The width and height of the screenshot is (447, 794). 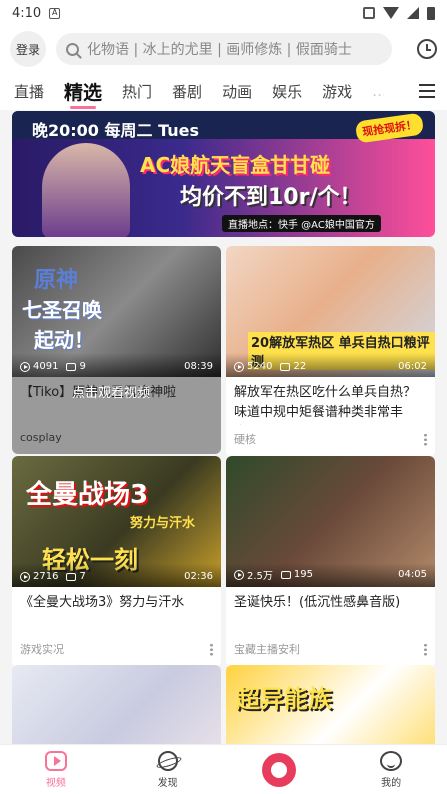 I want to click on status-bar: 4:10 A, so click(x=223, y=13).